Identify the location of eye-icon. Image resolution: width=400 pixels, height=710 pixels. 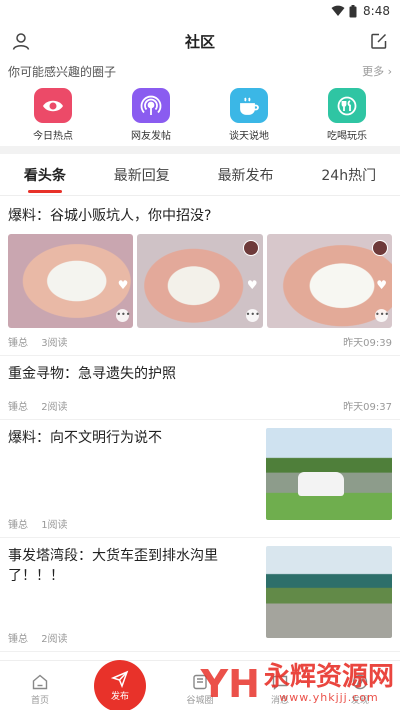
(53, 105).